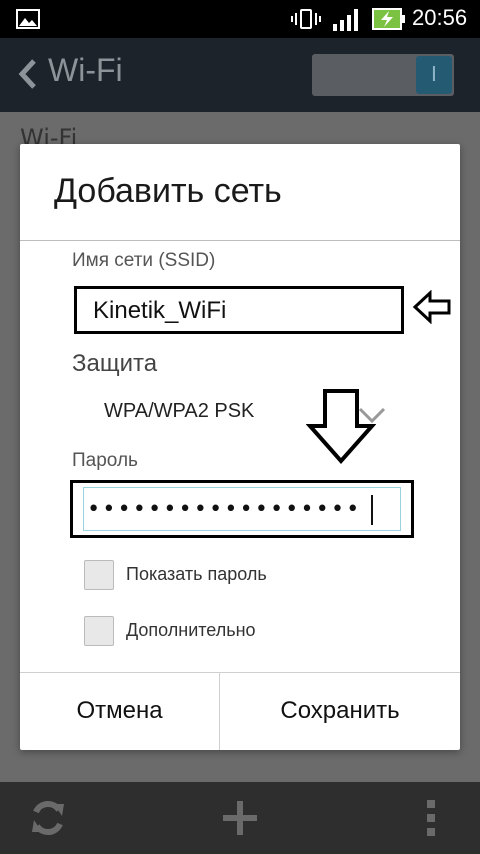 This screenshot has height=854, width=480. I want to click on refresh-icon, so click(48, 820).